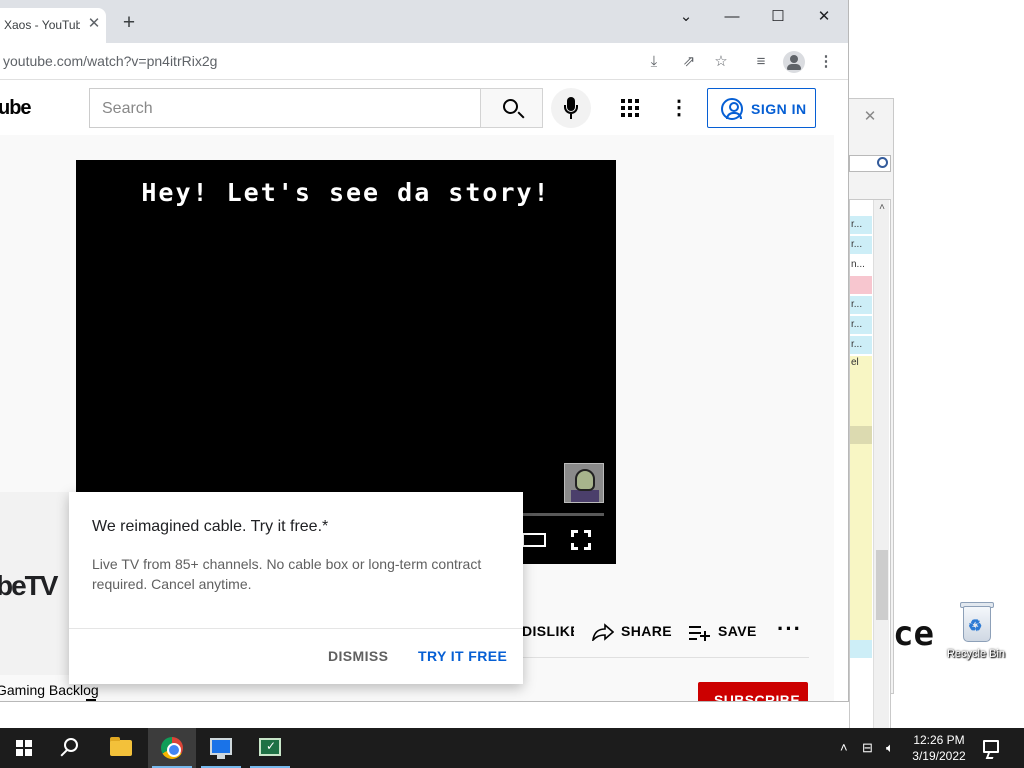  I want to click on video-caption: Hey! Let's see da story!, so click(346, 192).